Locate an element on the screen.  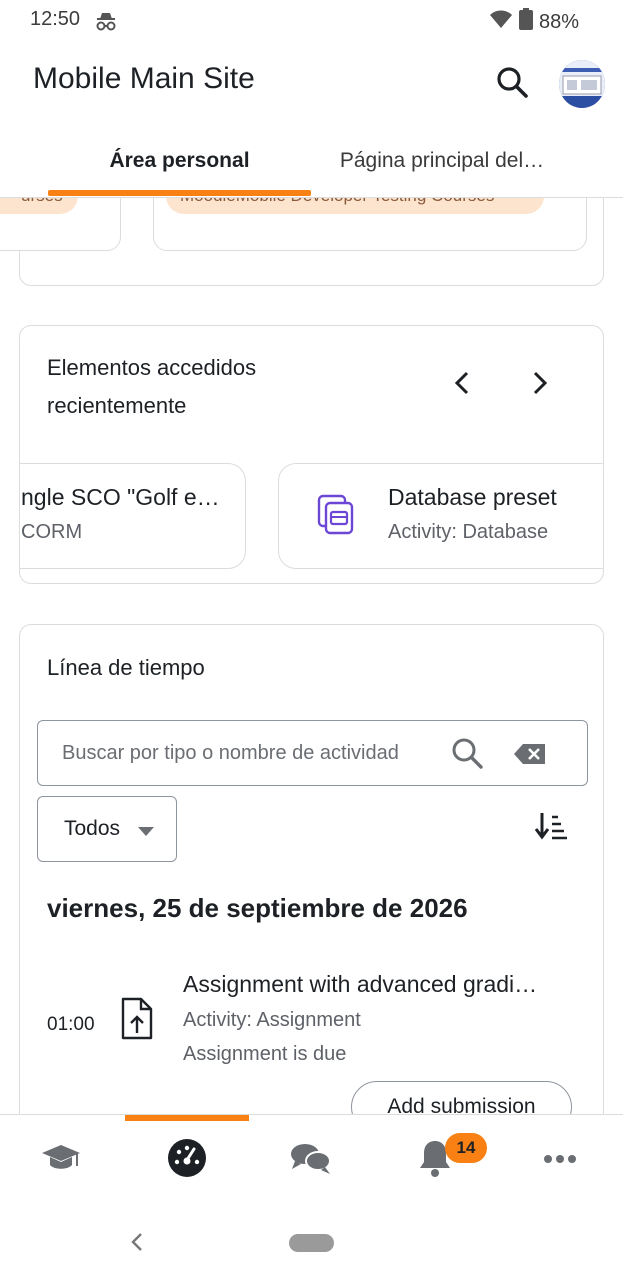
recent-item: ngle SCO "Golf e… CORM is located at coordinates (133, 516).